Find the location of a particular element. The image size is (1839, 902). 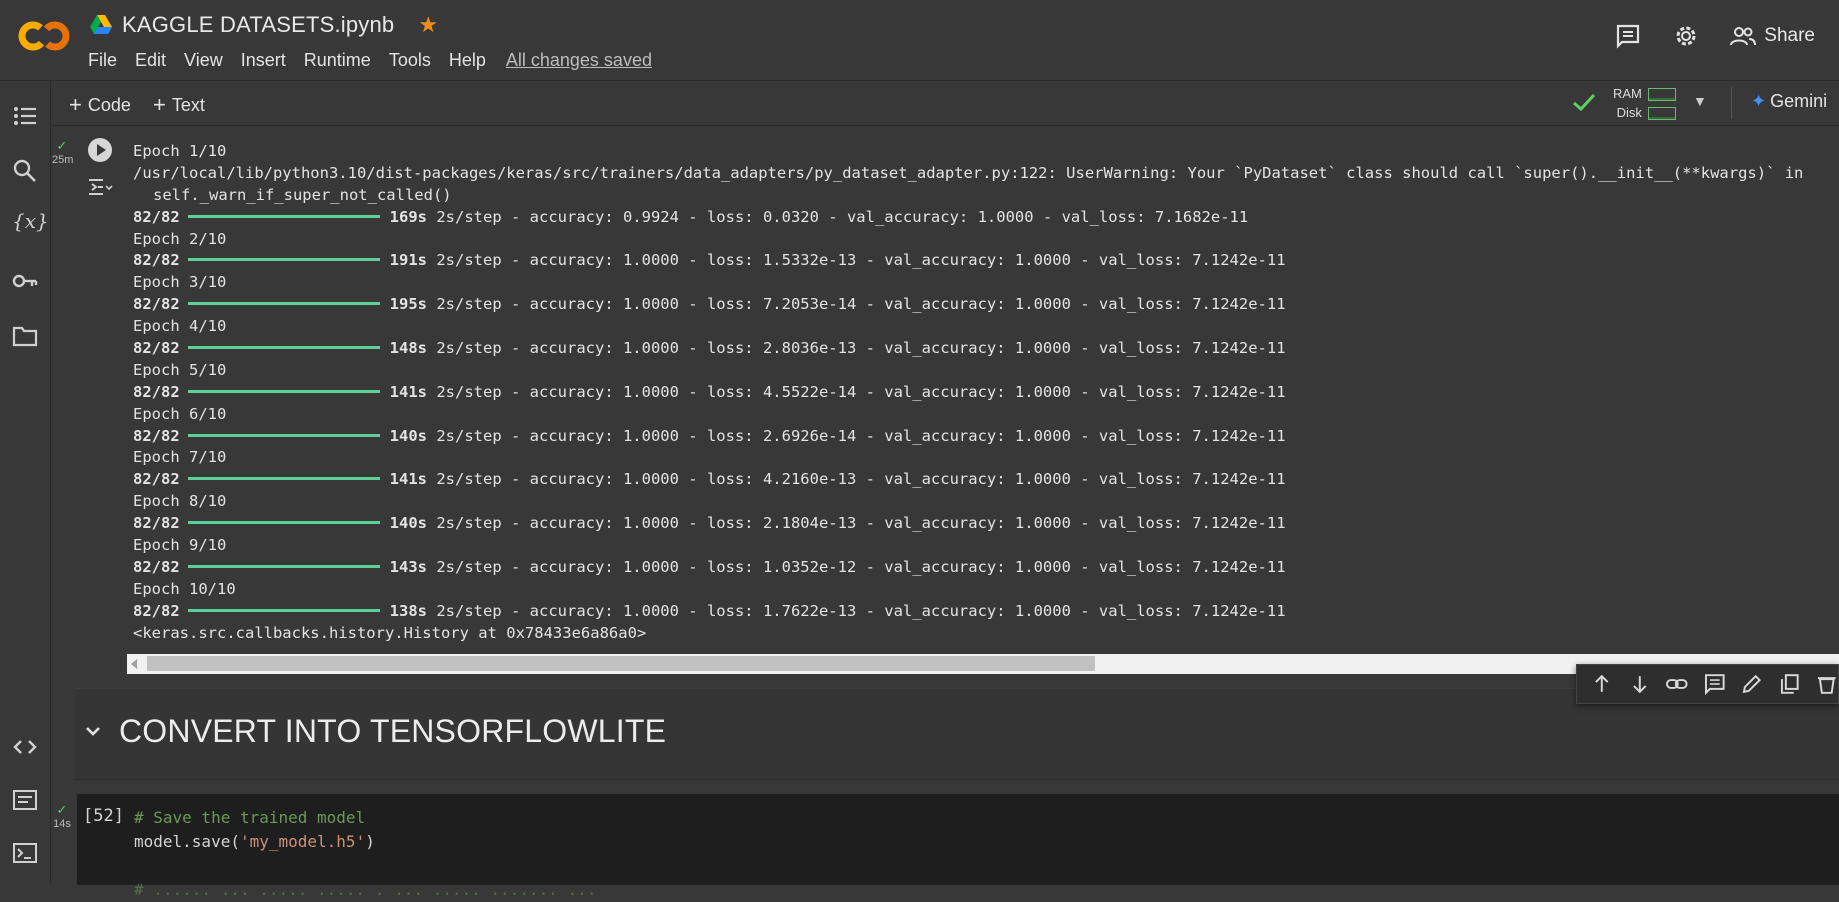

save-status: All changes saved is located at coordinates (579, 60).